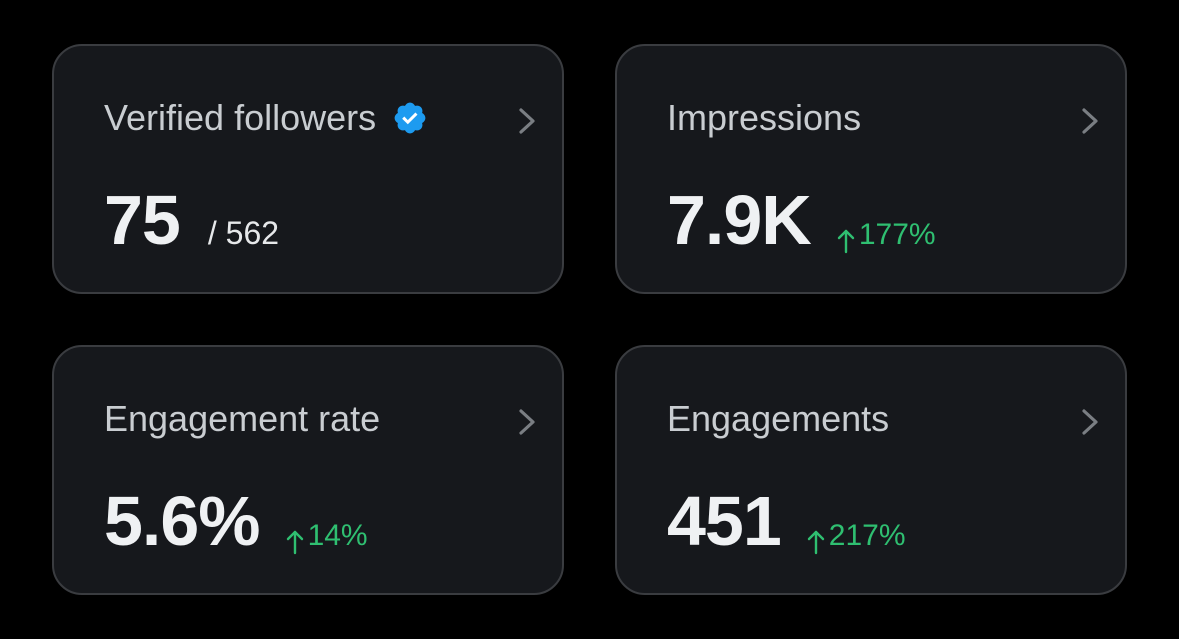 Image resolution: width=1179 pixels, height=639 pixels. I want to click on delta-badge: 14%, so click(327, 537).